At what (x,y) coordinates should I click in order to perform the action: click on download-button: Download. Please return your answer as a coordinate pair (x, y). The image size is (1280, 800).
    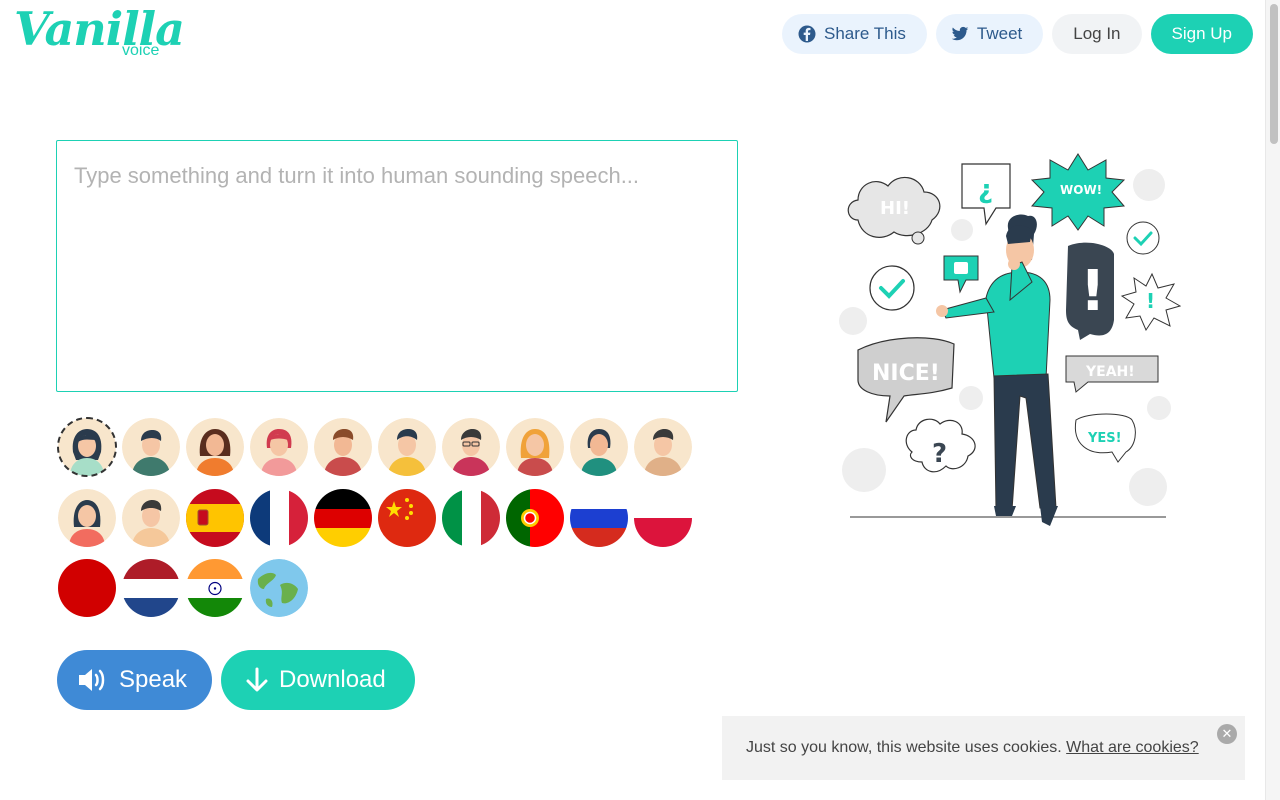
    Looking at the image, I should click on (318, 680).